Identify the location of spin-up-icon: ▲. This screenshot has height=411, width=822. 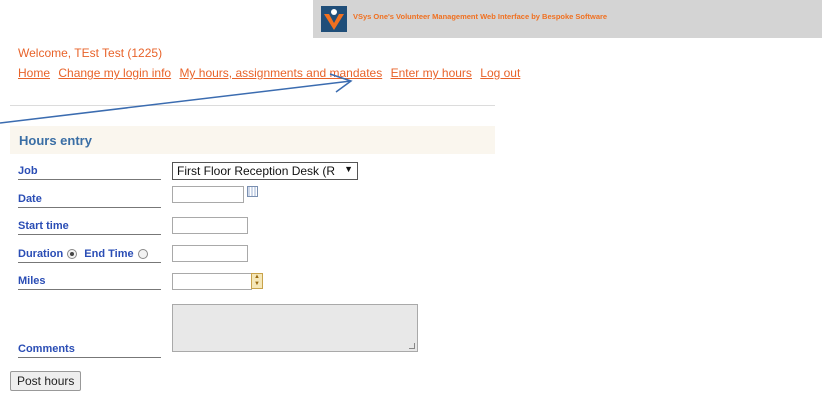
(257, 277).